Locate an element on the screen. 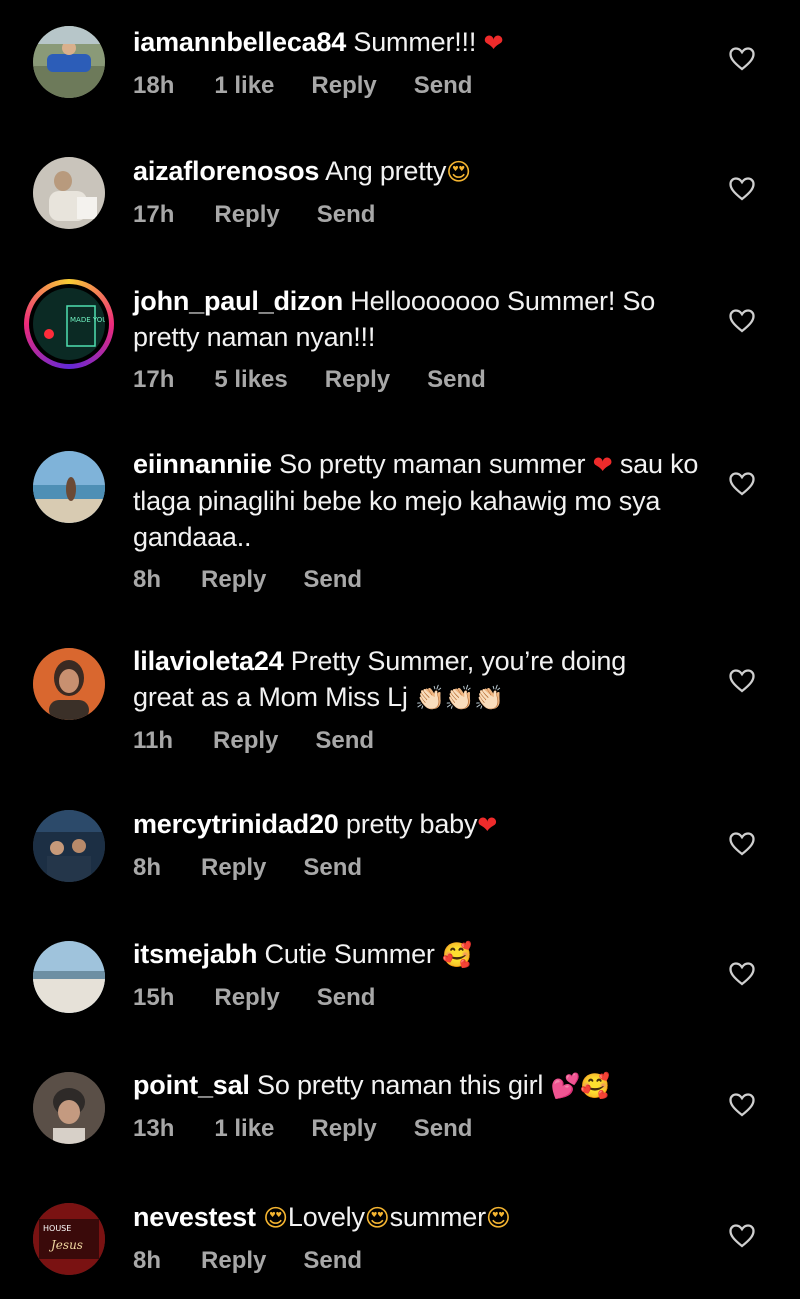 The width and height of the screenshot is (800, 1299). username: iamannbelleca84 is located at coordinates (239, 42).